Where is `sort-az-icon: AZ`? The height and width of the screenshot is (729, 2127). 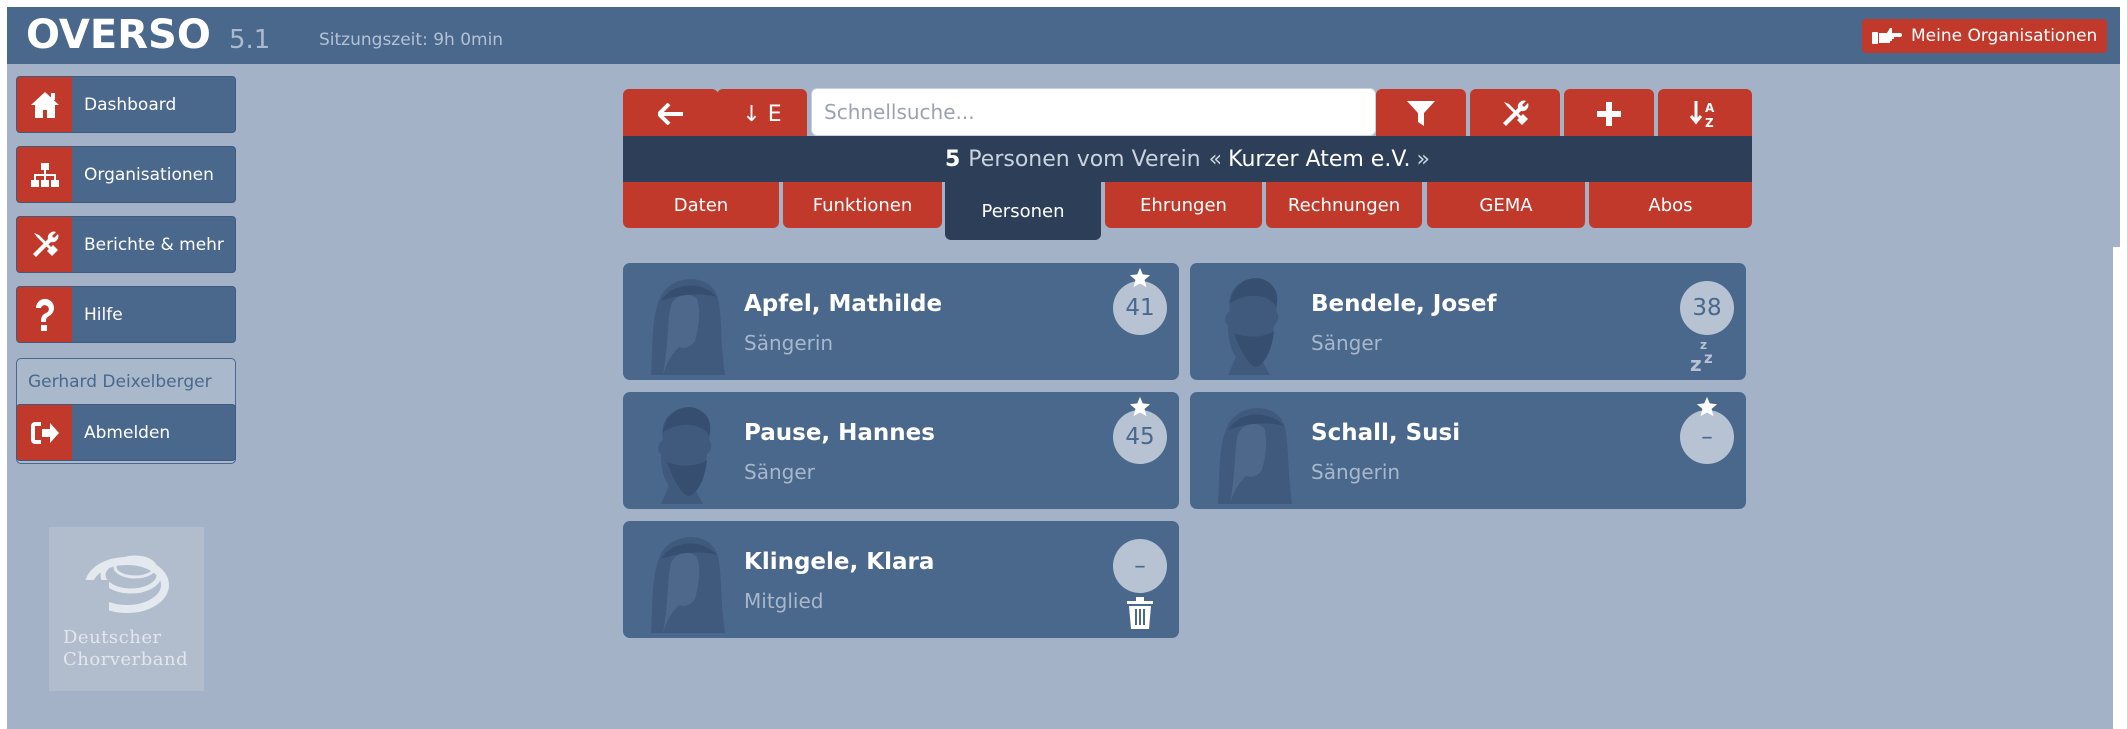
sort-az-icon: AZ is located at coordinates (1702, 115).